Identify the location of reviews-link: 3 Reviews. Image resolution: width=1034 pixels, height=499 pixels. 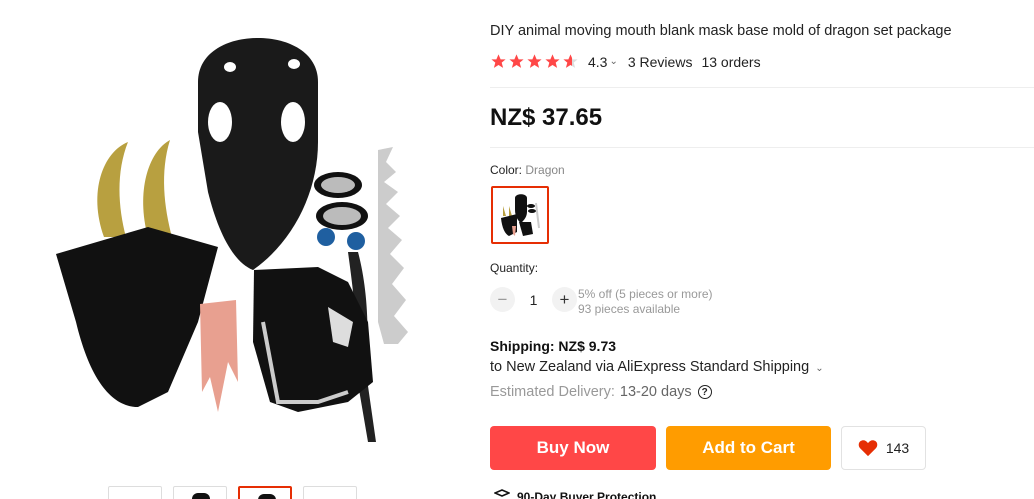
(660, 62).